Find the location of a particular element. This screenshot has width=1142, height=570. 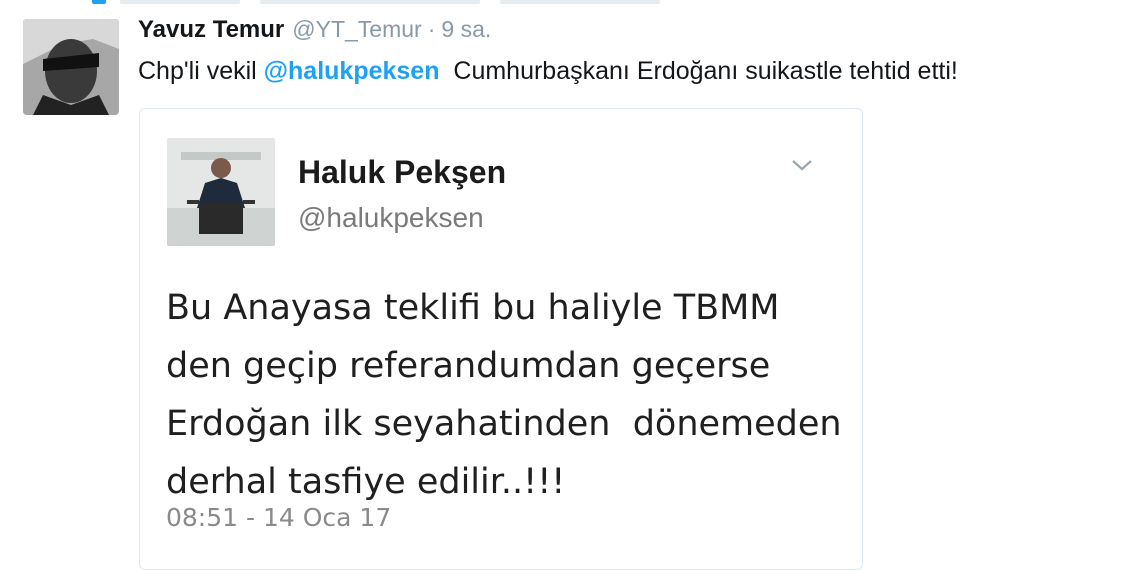

embedded-avatar-photo is located at coordinates (221, 192).